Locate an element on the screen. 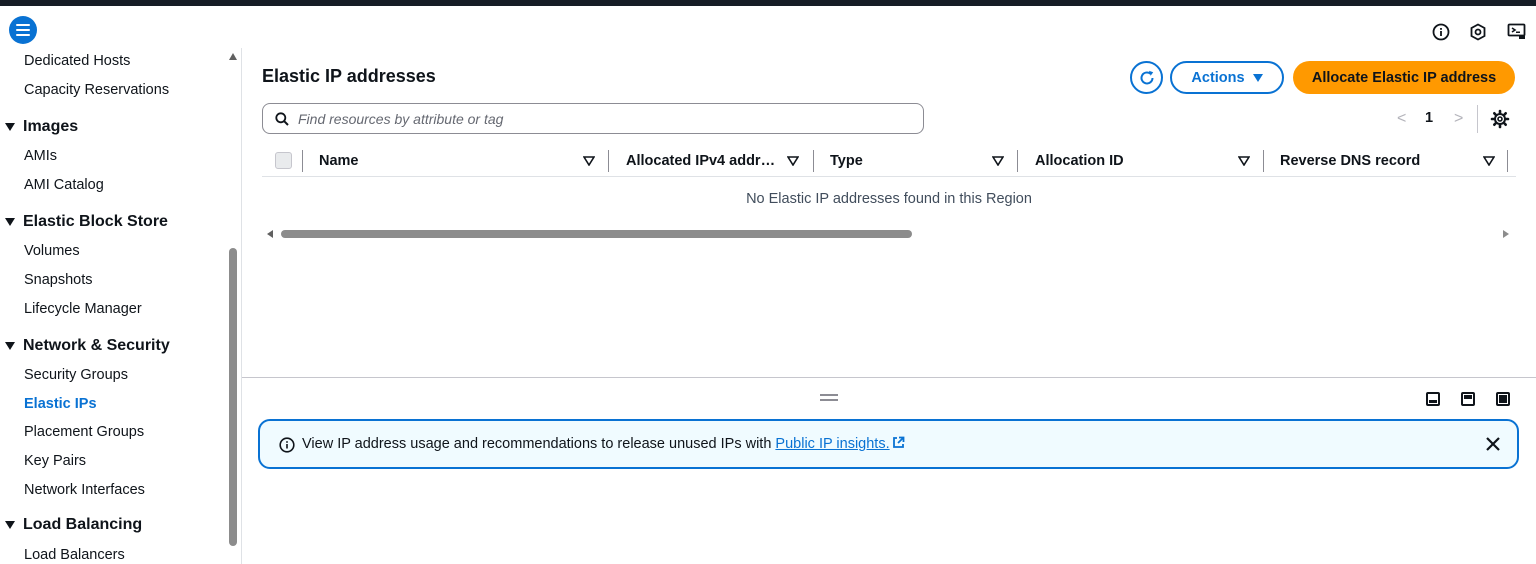 The height and width of the screenshot is (564, 1536). sidebar-scrollbar-thumb is located at coordinates (233, 397).